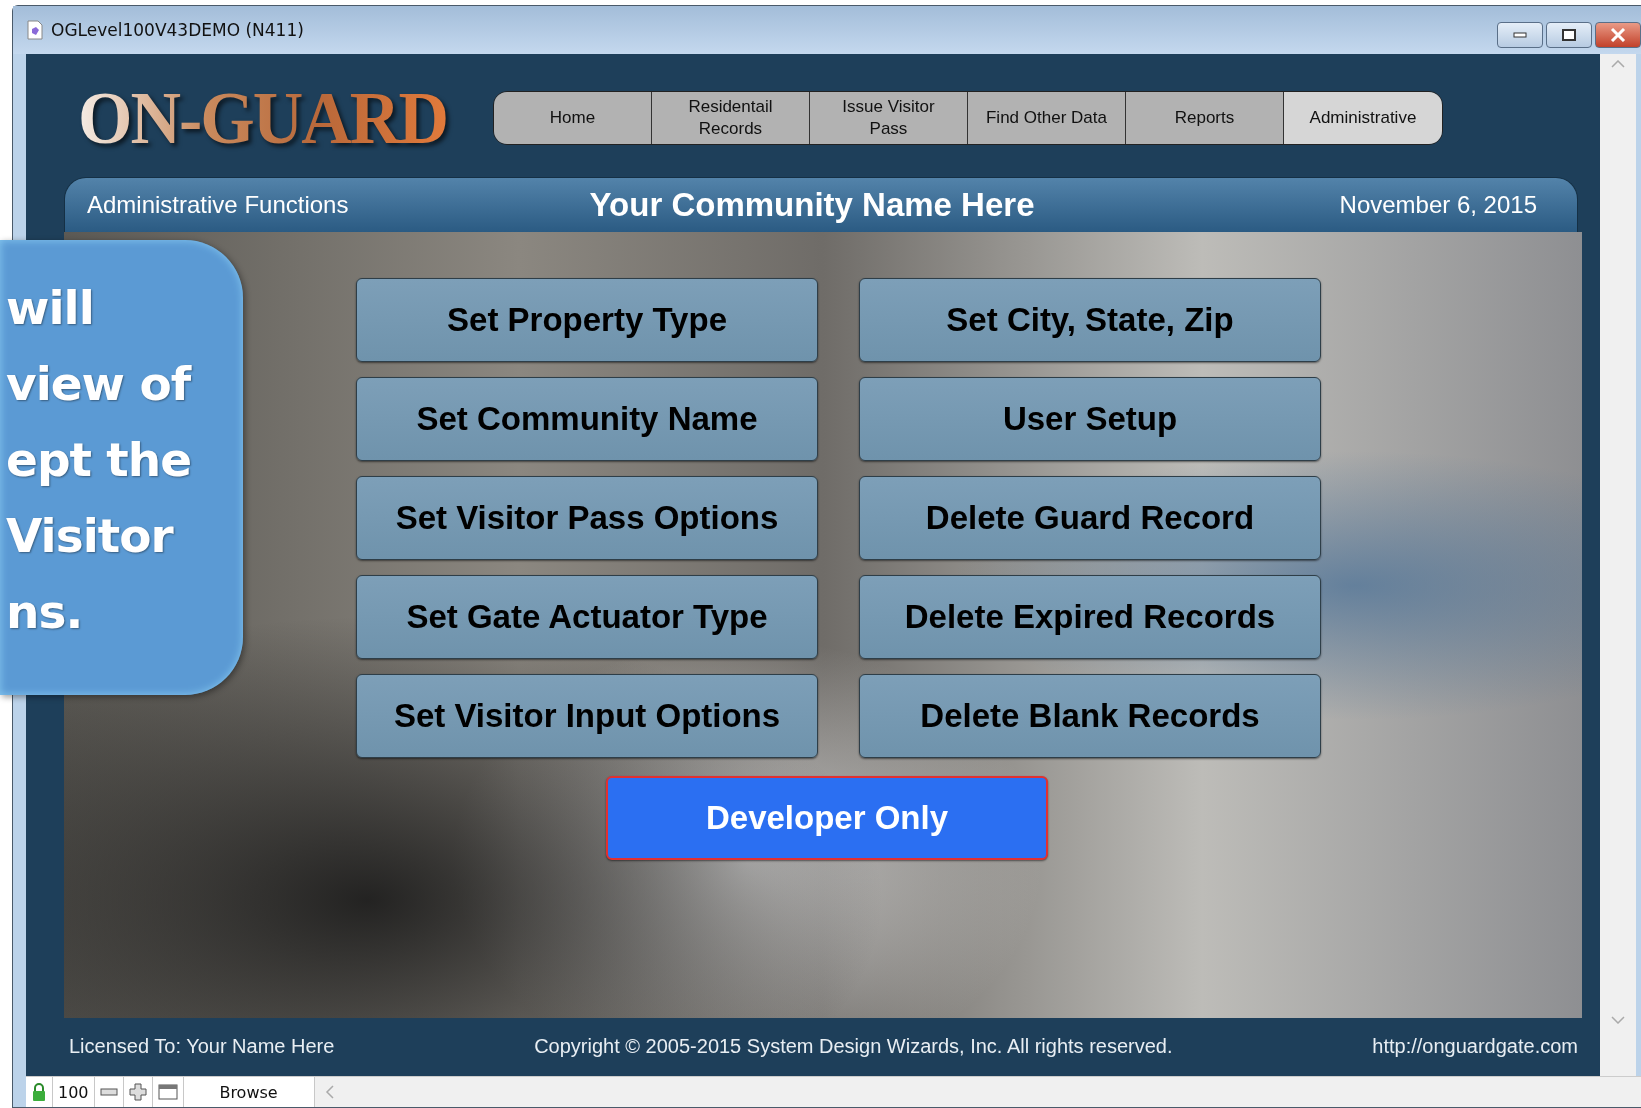 This screenshot has height=1108, width=1641. What do you see at coordinates (73, 1092) in the screenshot?
I see `zoom-level: 100` at bounding box center [73, 1092].